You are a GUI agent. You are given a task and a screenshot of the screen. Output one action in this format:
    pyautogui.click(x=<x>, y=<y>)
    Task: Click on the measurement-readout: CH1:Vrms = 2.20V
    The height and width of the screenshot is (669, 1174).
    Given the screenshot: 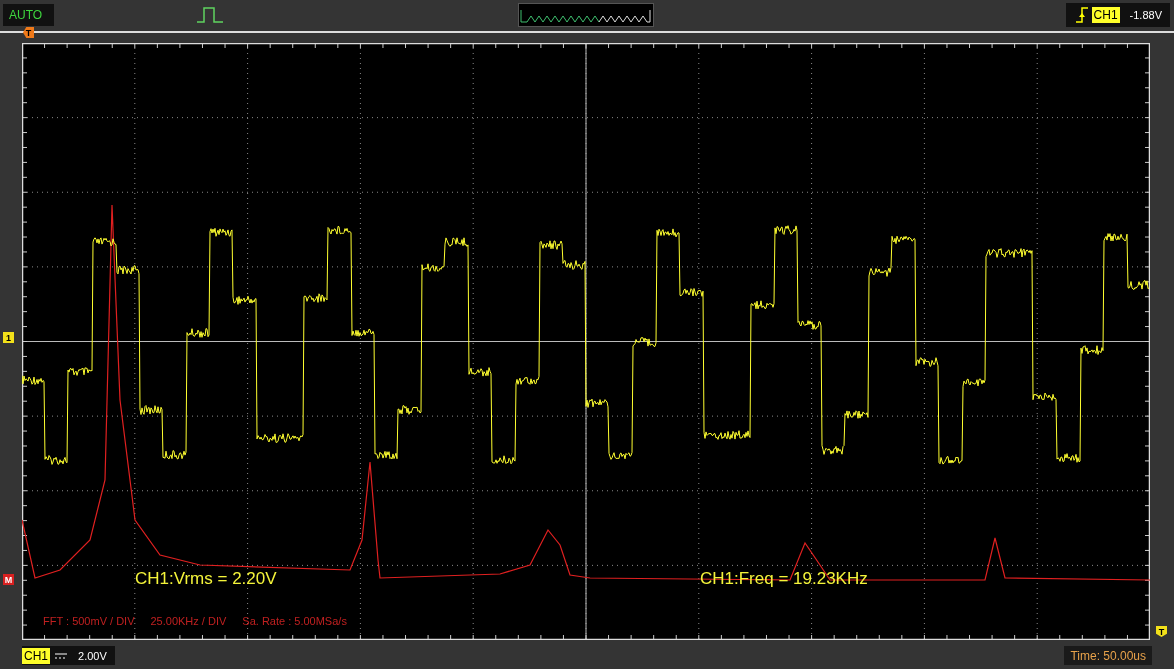 What is the action you would take?
    pyautogui.click(x=206, y=579)
    